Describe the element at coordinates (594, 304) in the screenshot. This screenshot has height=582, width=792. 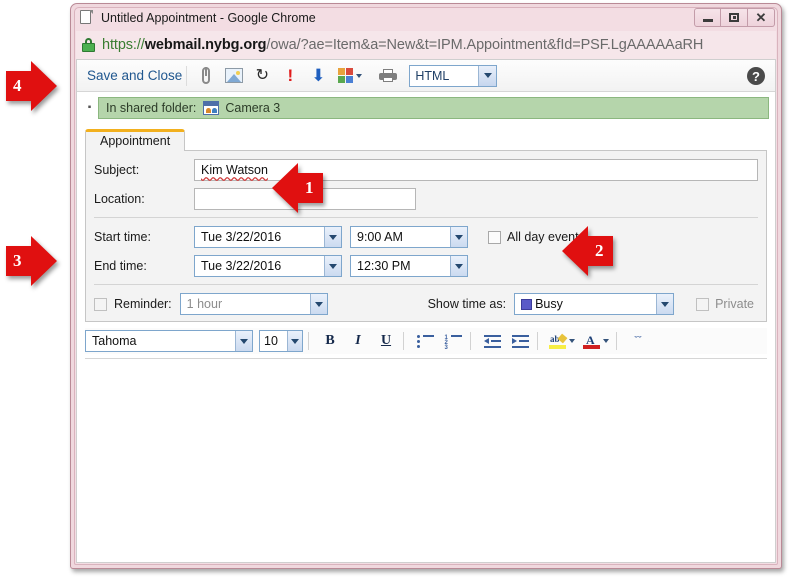
I see `show-time-as-select: Busy` at that location.